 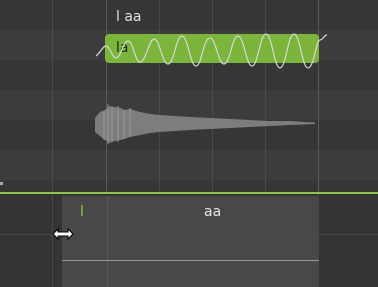 What do you see at coordinates (212, 212) in the screenshot?
I see `phoneme-label: aa` at bounding box center [212, 212].